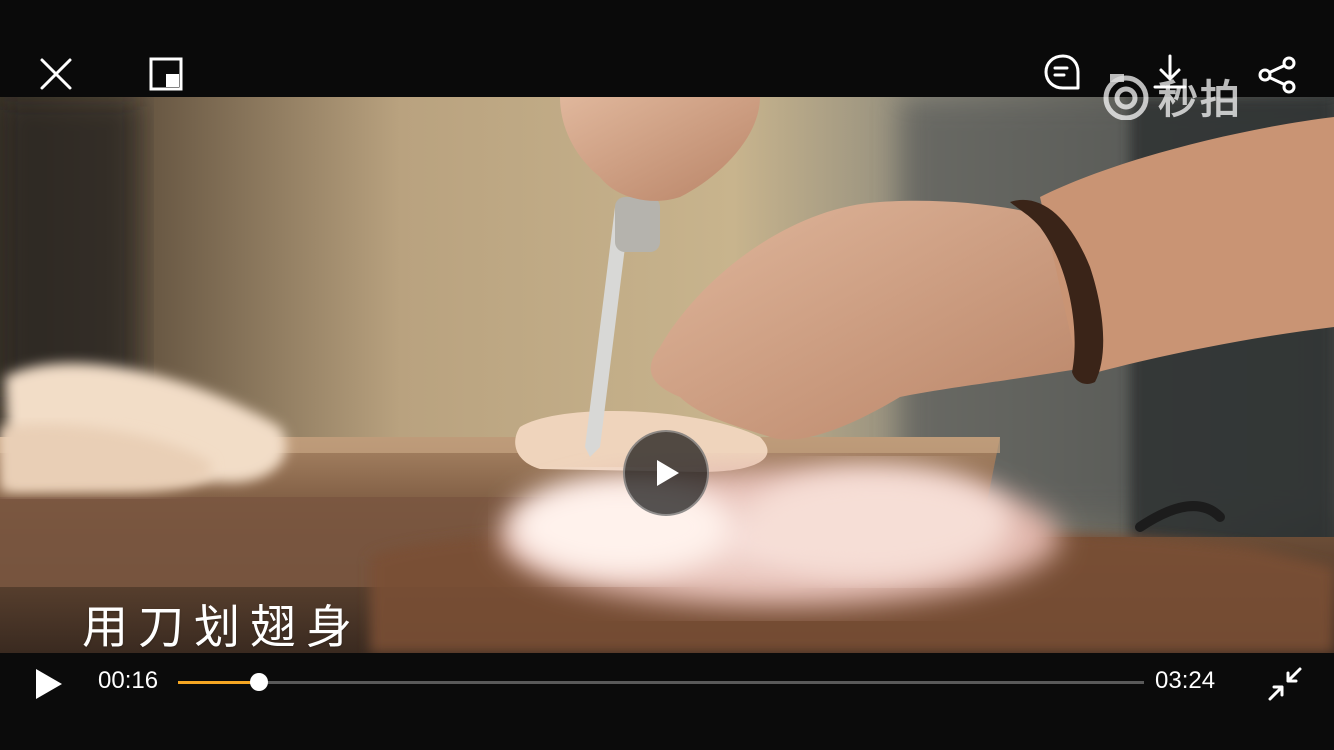 The width and height of the screenshot is (1334, 750). What do you see at coordinates (222, 626) in the screenshot?
I see `video-caption: 用刀划翅身` at bounding box center [222, 626].